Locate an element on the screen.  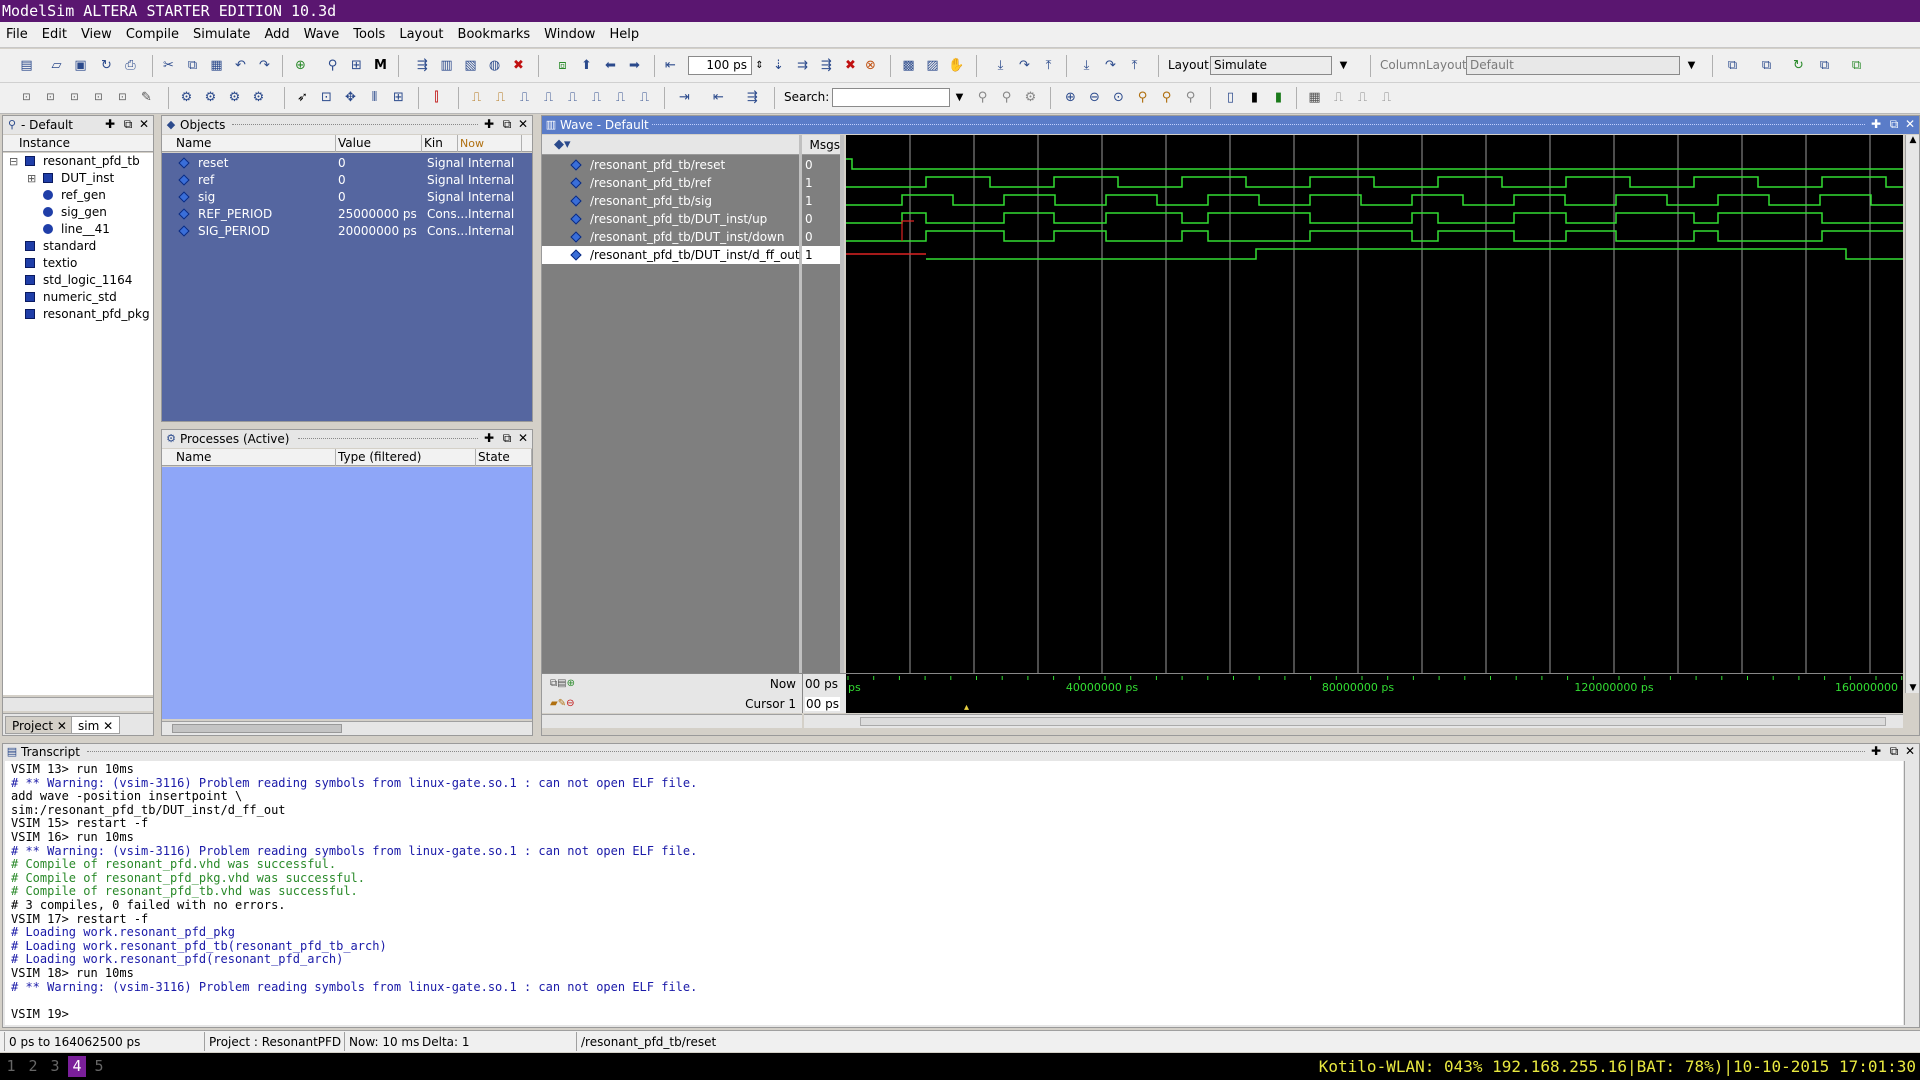
print-icon: ⎙ is located at coordinates (130, 65).